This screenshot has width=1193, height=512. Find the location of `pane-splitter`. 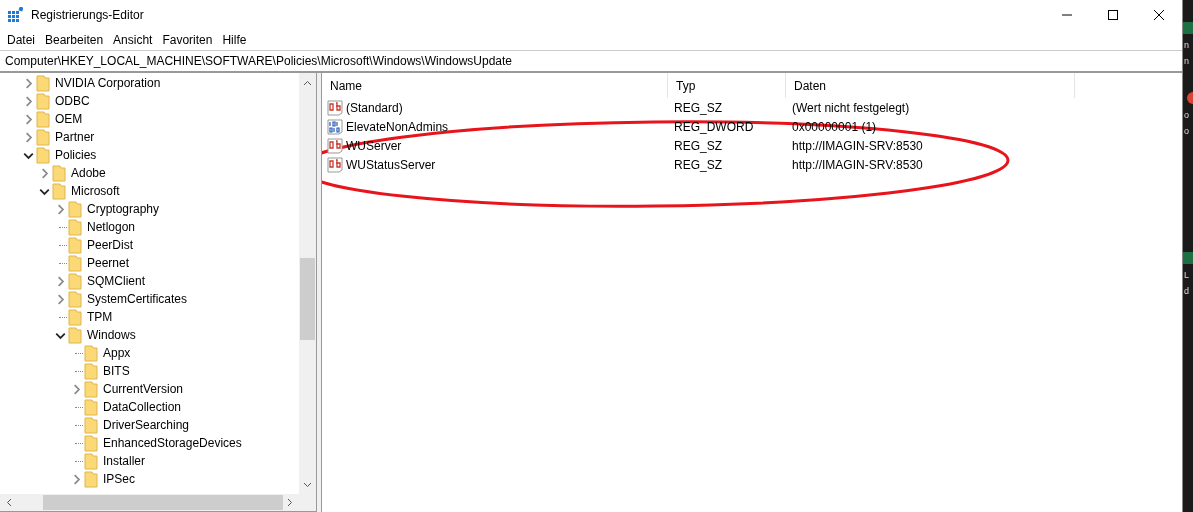

pane-splitter is located at coordinates (319, 292).